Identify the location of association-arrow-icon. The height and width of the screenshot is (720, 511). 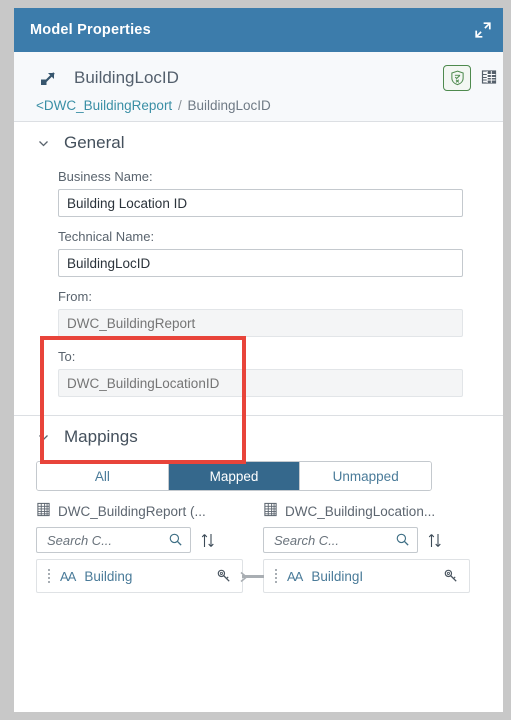
(49, 78).